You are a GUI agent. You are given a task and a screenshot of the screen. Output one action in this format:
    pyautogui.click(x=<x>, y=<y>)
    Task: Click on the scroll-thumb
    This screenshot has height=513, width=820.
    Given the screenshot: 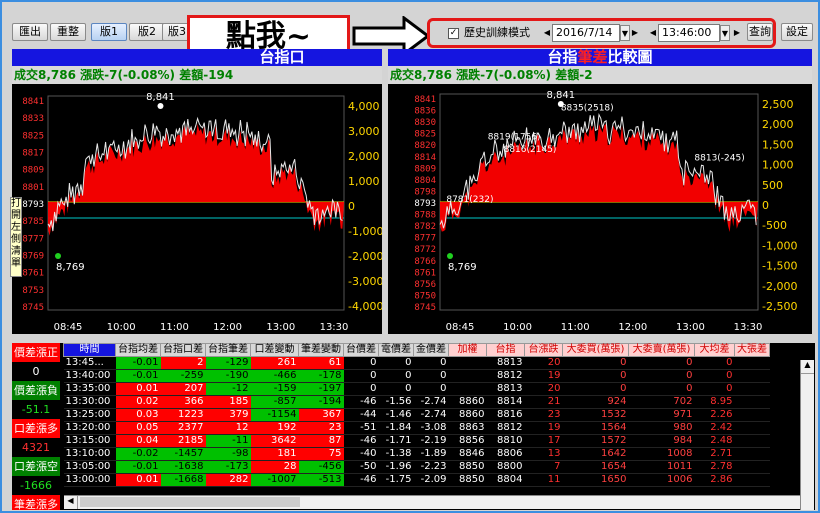 What is the action you would take?
    pyautogui.click(x=190, y=502)
    